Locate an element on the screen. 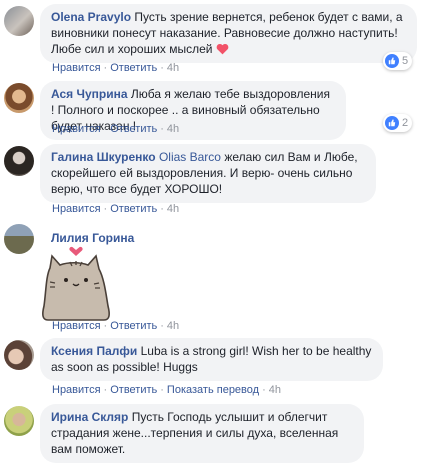  reaction-count: 5 is located at coordinates (398, 61).